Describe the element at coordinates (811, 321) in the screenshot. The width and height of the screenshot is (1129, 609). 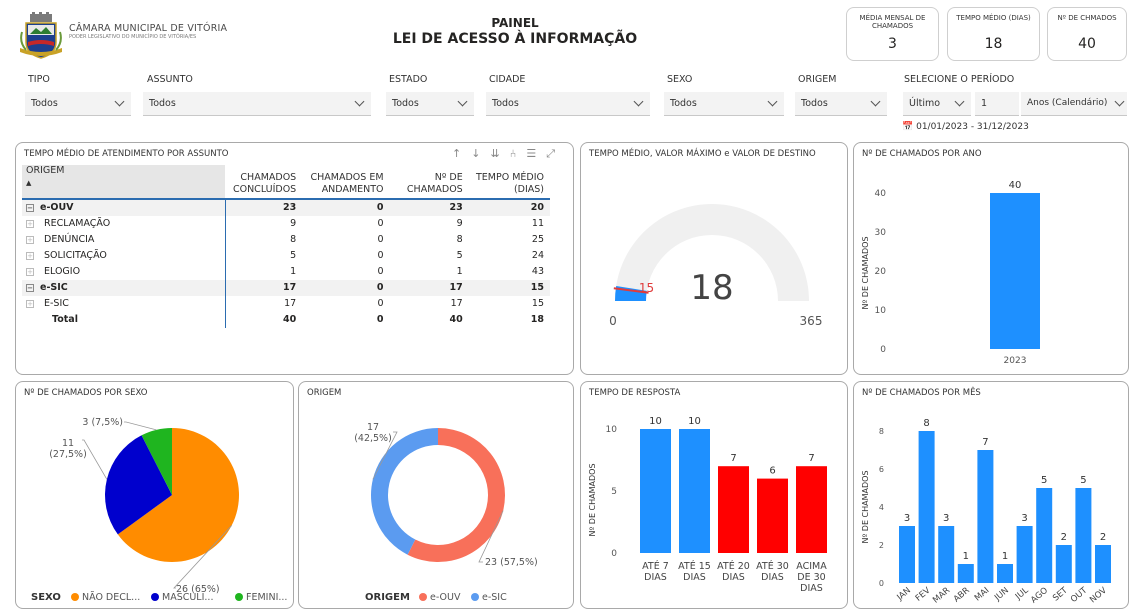
I see `gauge-max-label: 365` at that location.